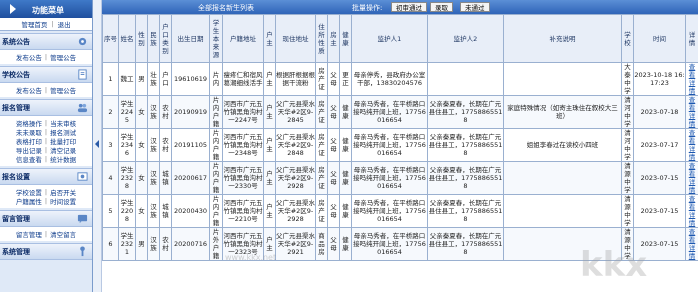  What do you see at coordinates (216, 38) in the screenshot?
I see `col-header: 学生本来源` at bounding box center [216, 38].